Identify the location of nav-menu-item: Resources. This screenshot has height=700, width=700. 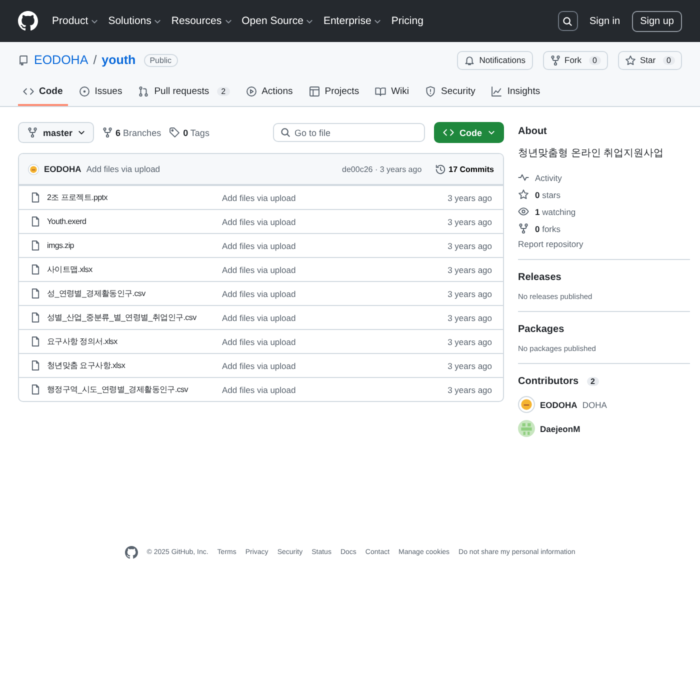
(201, 21).